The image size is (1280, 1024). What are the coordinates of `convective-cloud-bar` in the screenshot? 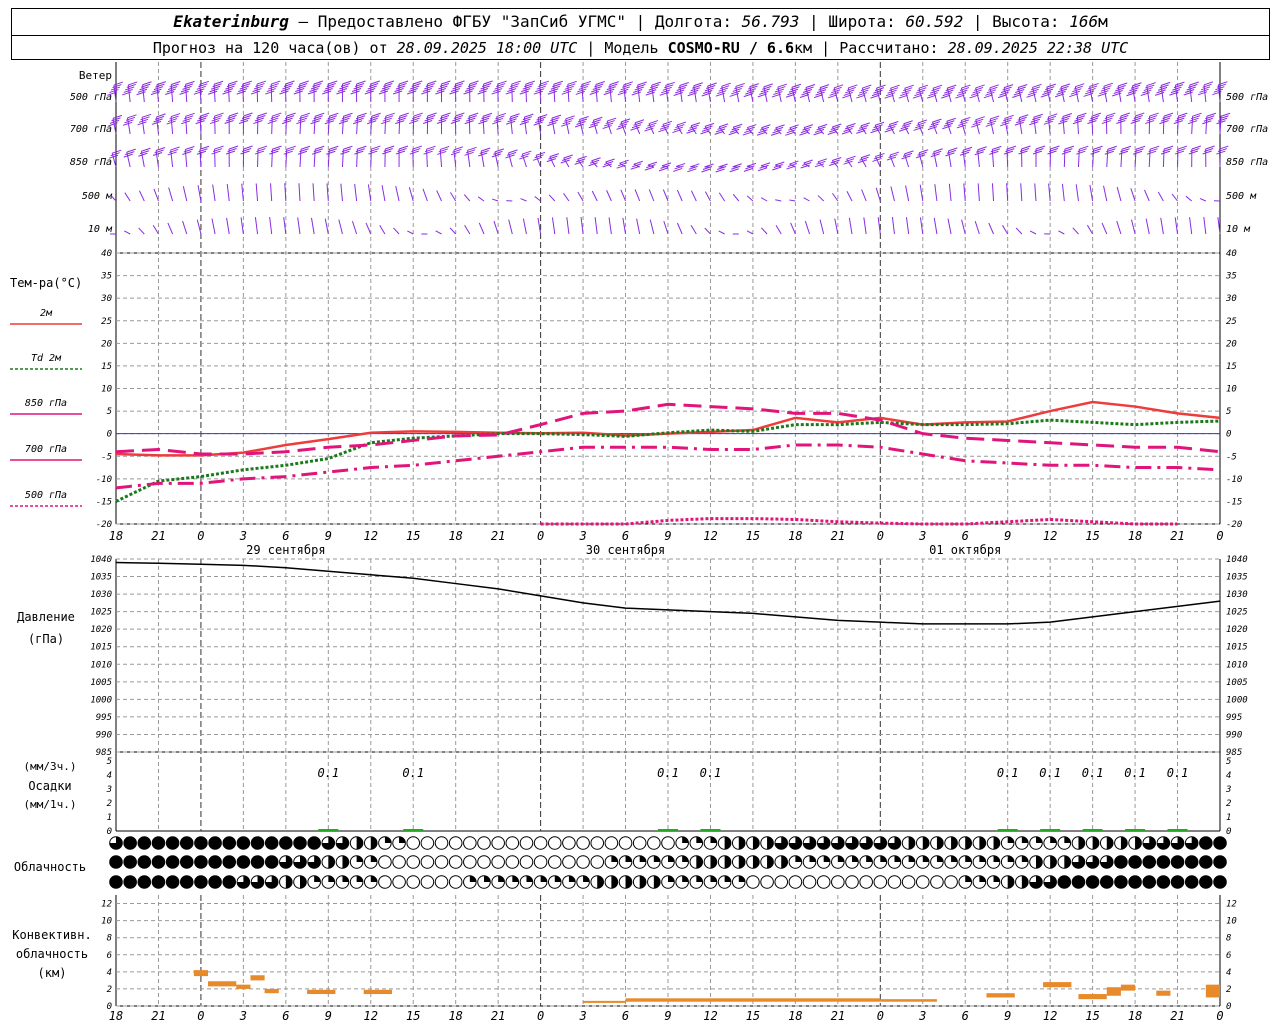 It's located at (1212, 991).